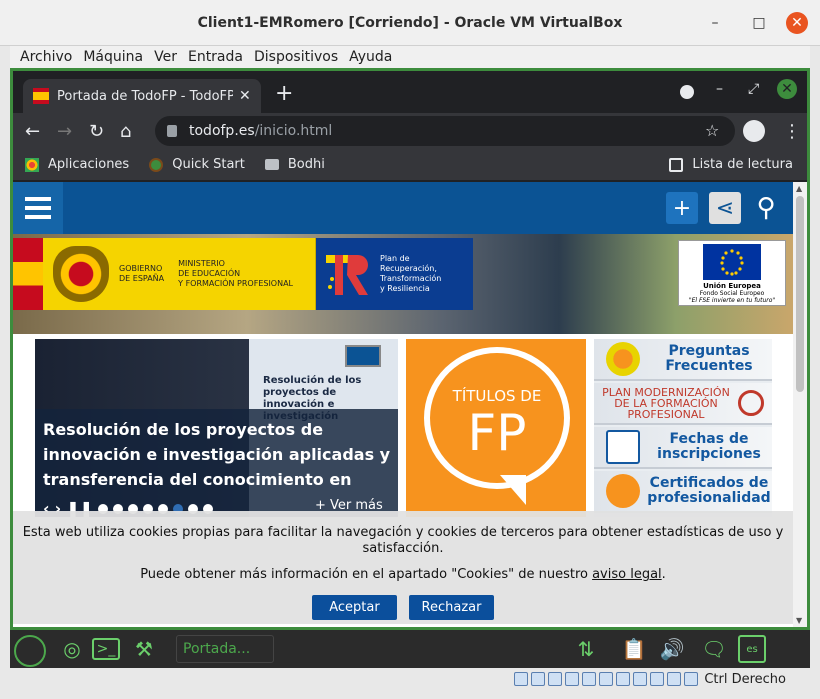  Describe the element at coordinates (663, 574) in the screenshot. I see `cookie-info-end: .` at that location.